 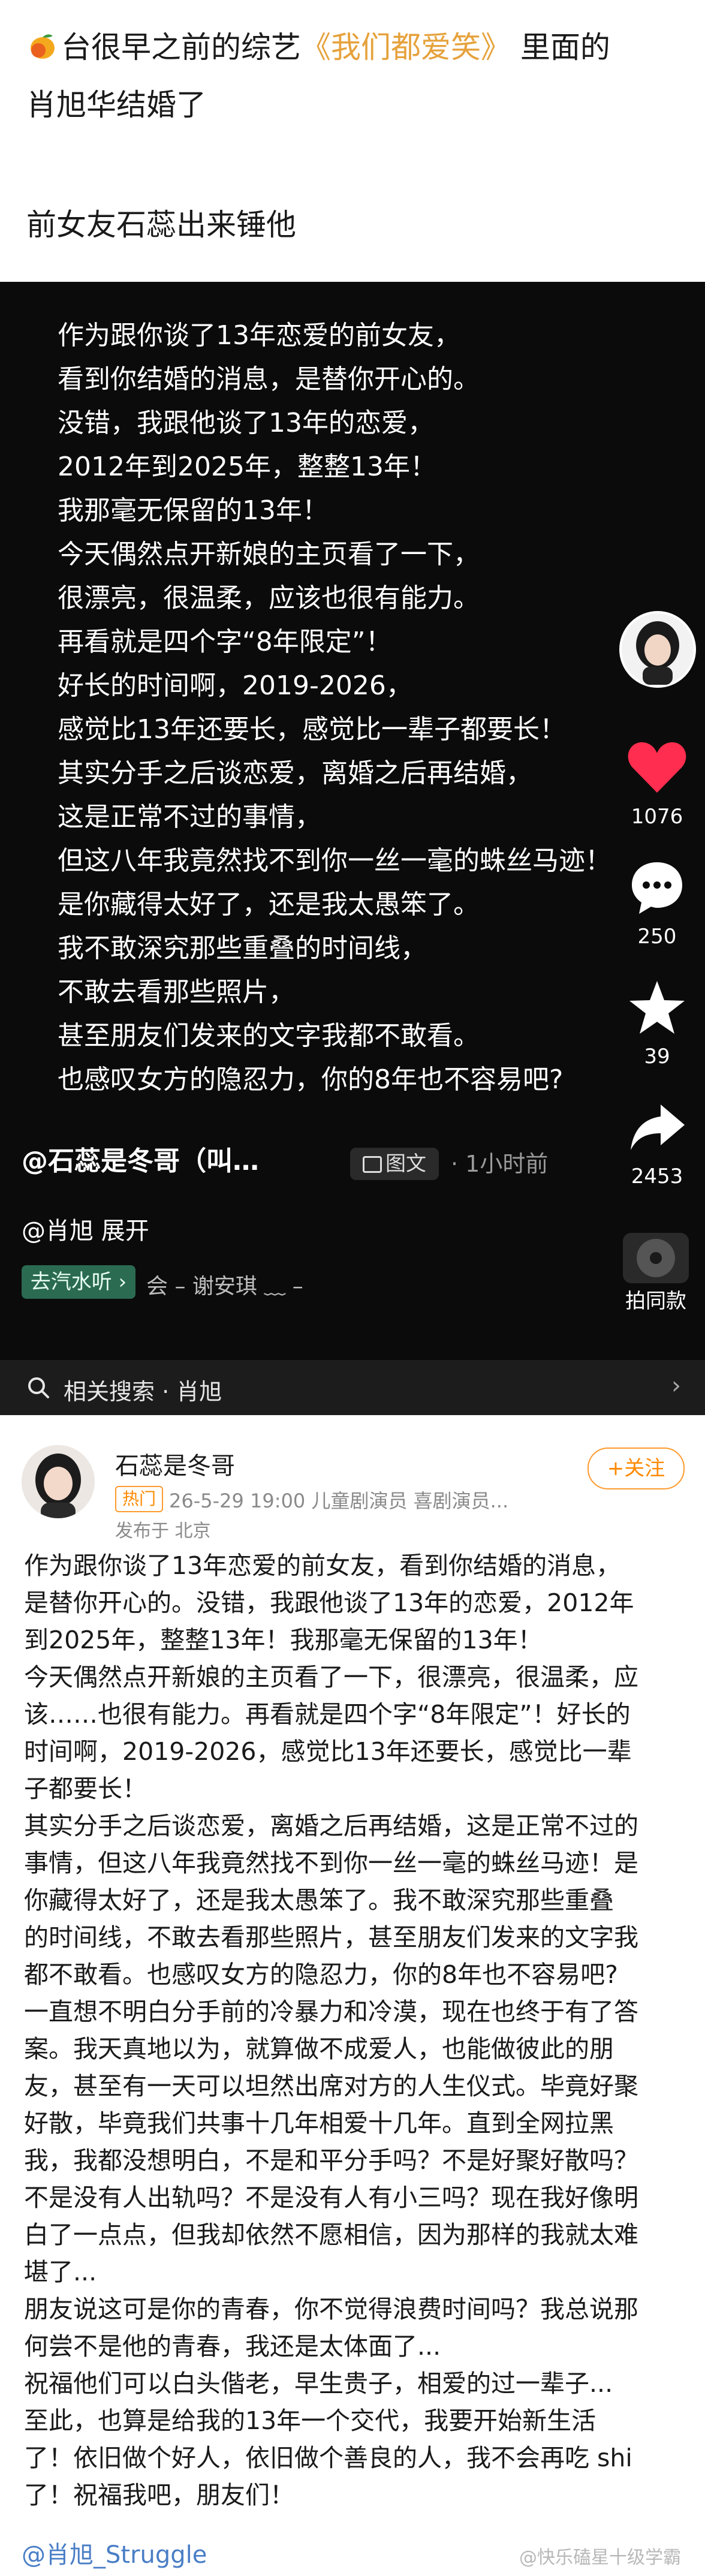 What do you see at coordinates (657, 817) in the screenshot?
I see `like-count: 1076` at bounding box center [657, 817].